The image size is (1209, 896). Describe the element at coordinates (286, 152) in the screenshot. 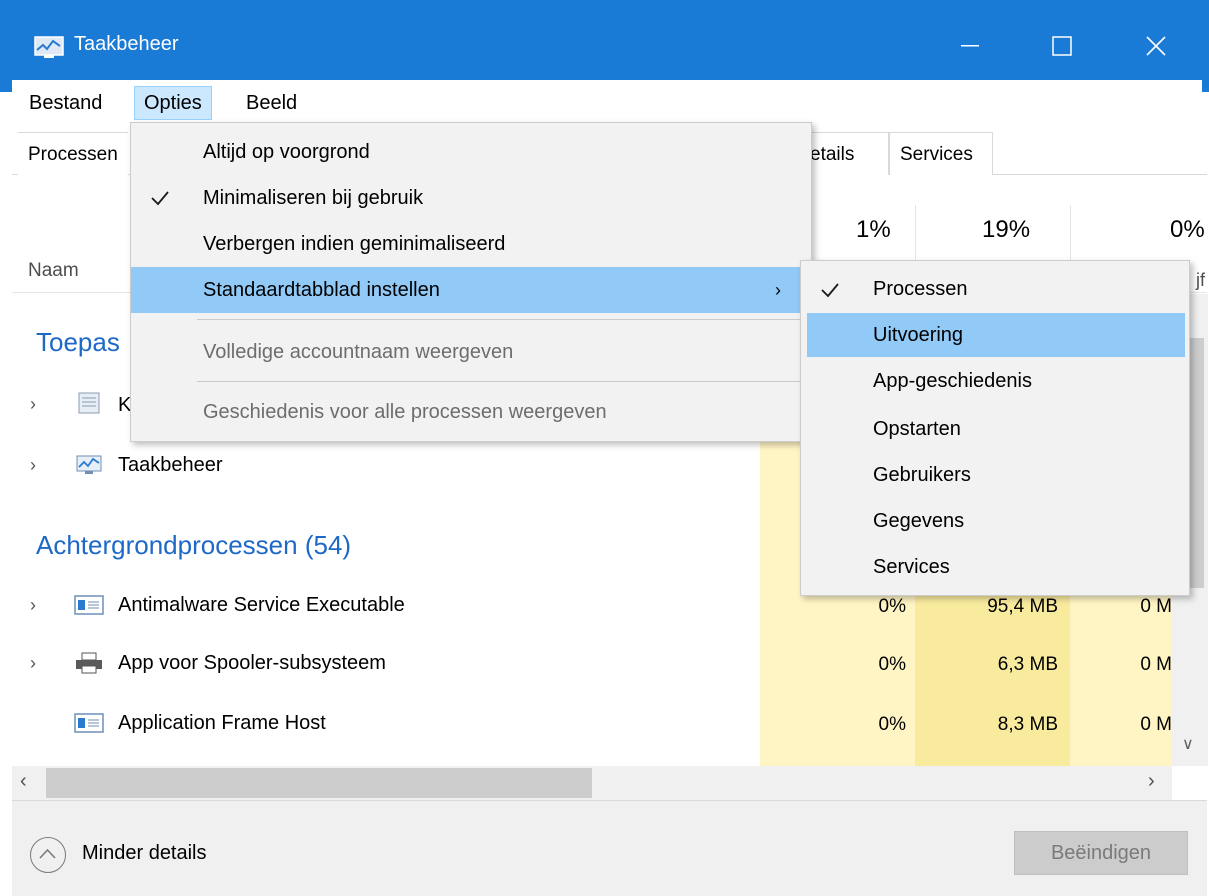

I see `menu-item-label: Altijd op voorgrond` at that location.